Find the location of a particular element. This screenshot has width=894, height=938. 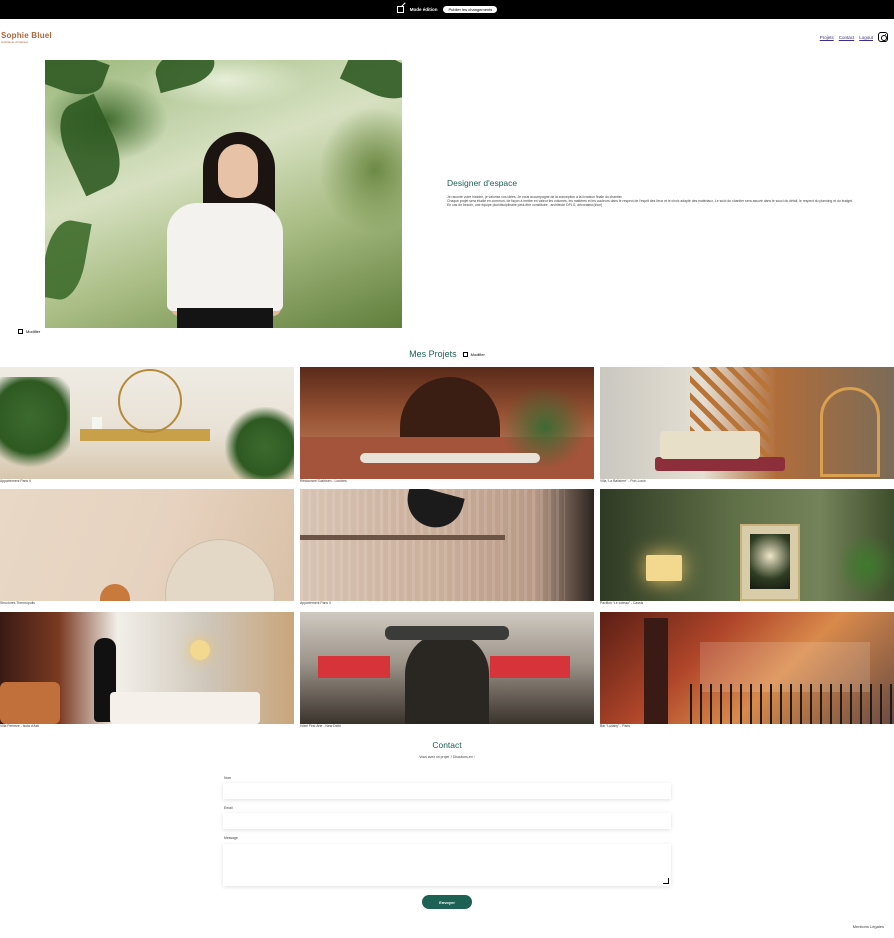

project-caption: Villa “La Balisiere” - Port-Louis is located at coordinates (623, 481).